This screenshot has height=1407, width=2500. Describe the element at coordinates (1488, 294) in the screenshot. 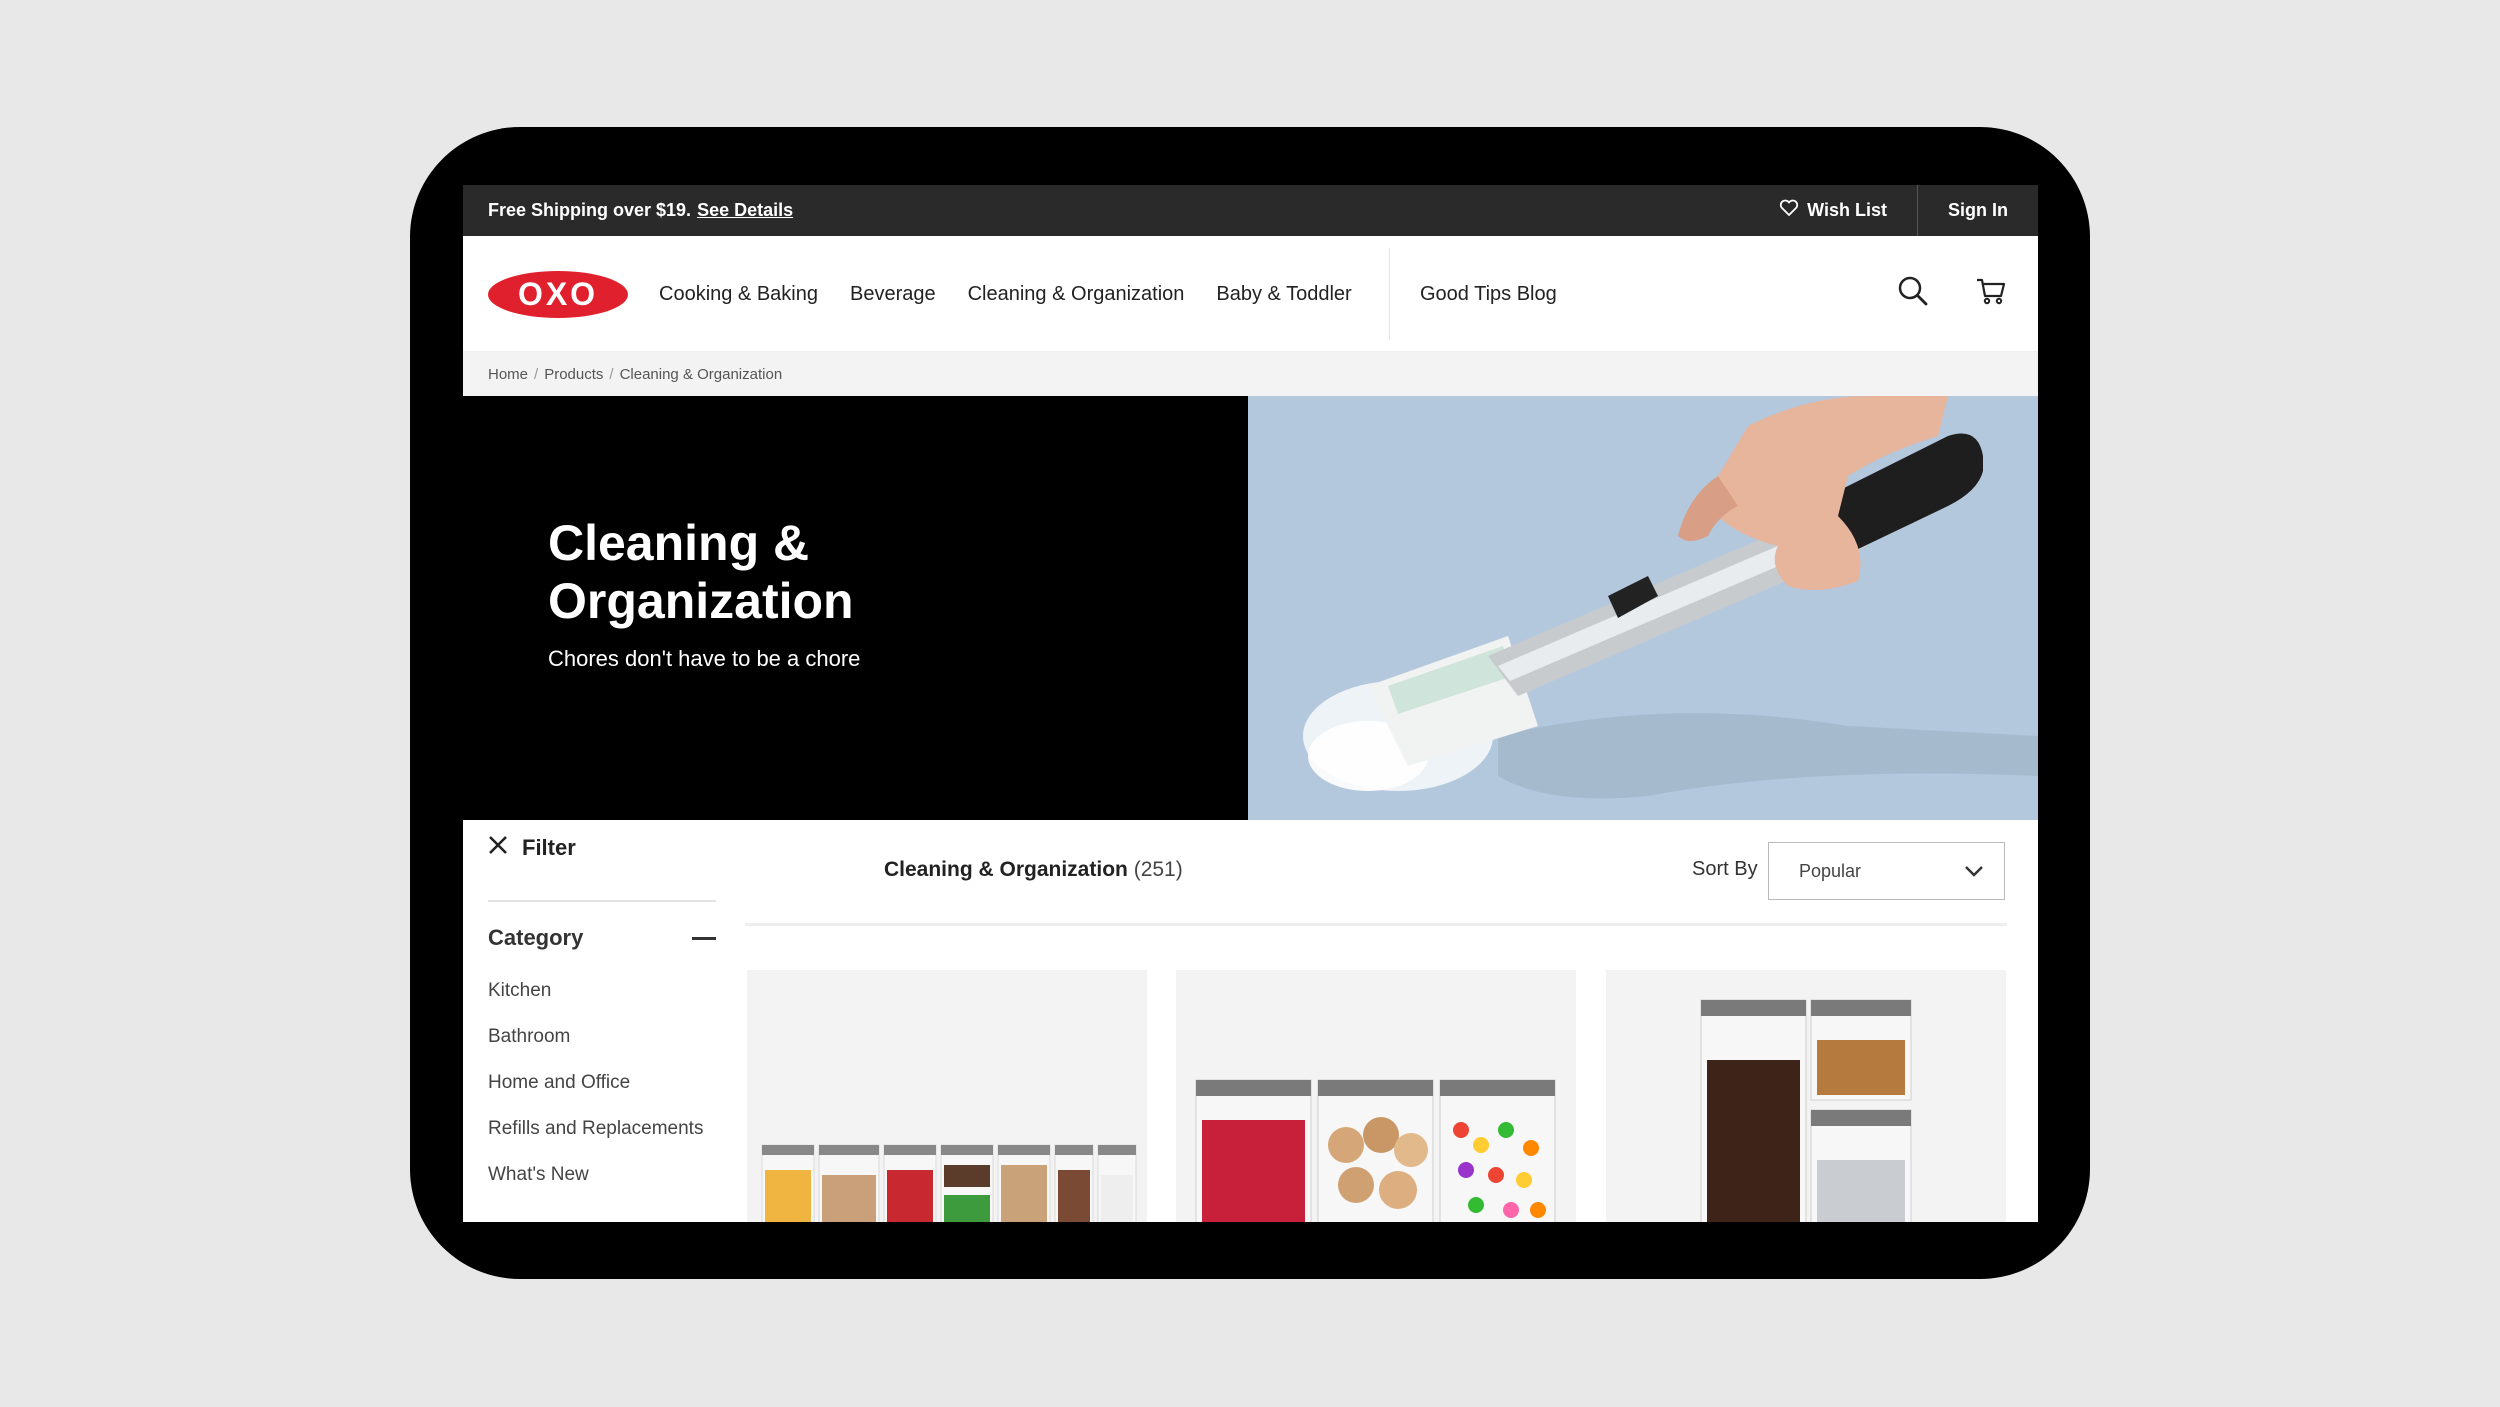

I see `nav-good-tips-blog: Good Tips Blog` at that location.